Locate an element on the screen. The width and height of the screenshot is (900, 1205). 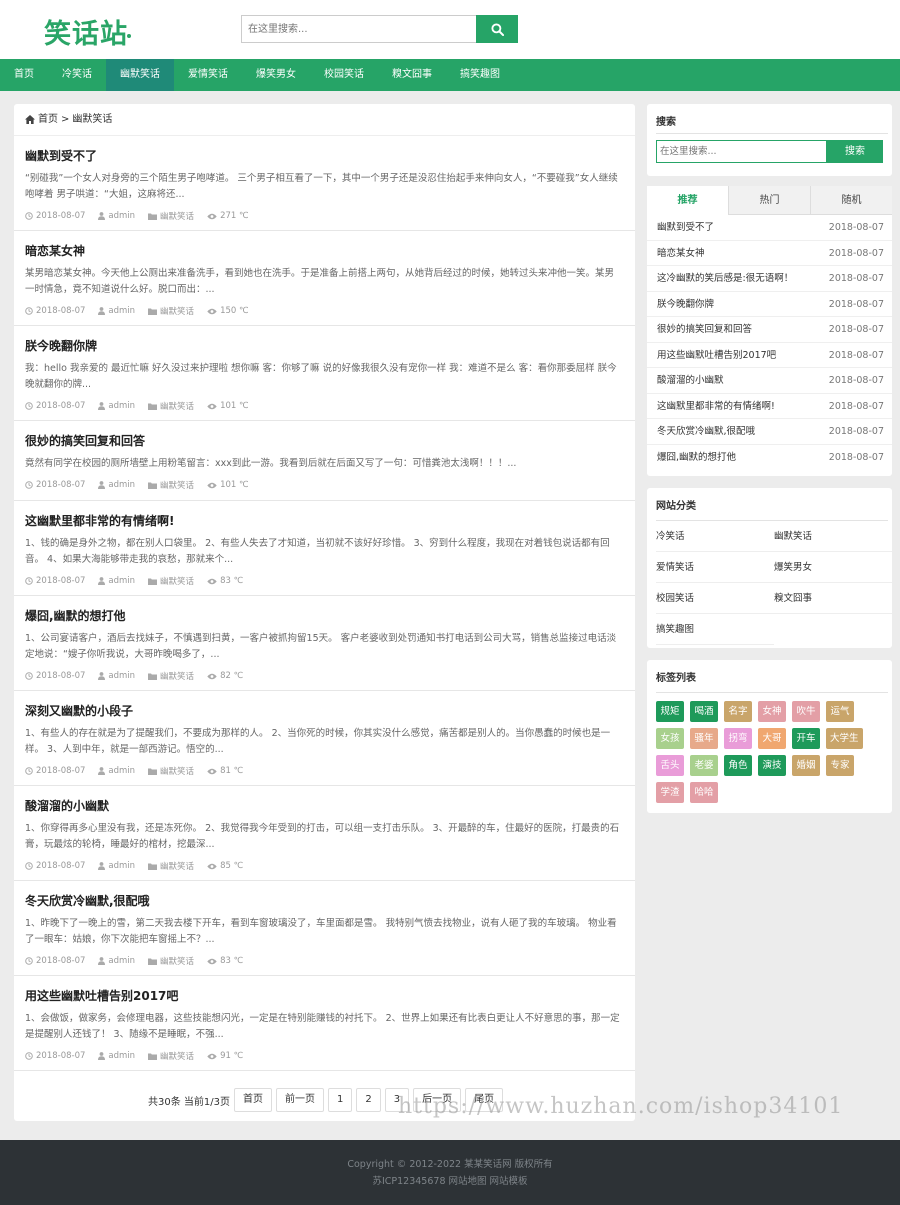
page-2-button: 2 is located at coordinates (368, 1100).